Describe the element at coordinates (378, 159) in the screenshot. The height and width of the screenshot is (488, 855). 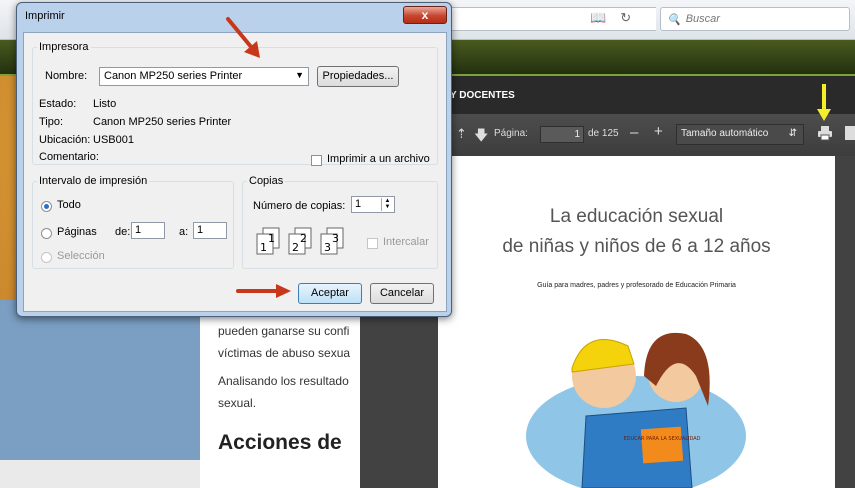
I see `print-to-file-label: Imprimir a un archivo` at that location.